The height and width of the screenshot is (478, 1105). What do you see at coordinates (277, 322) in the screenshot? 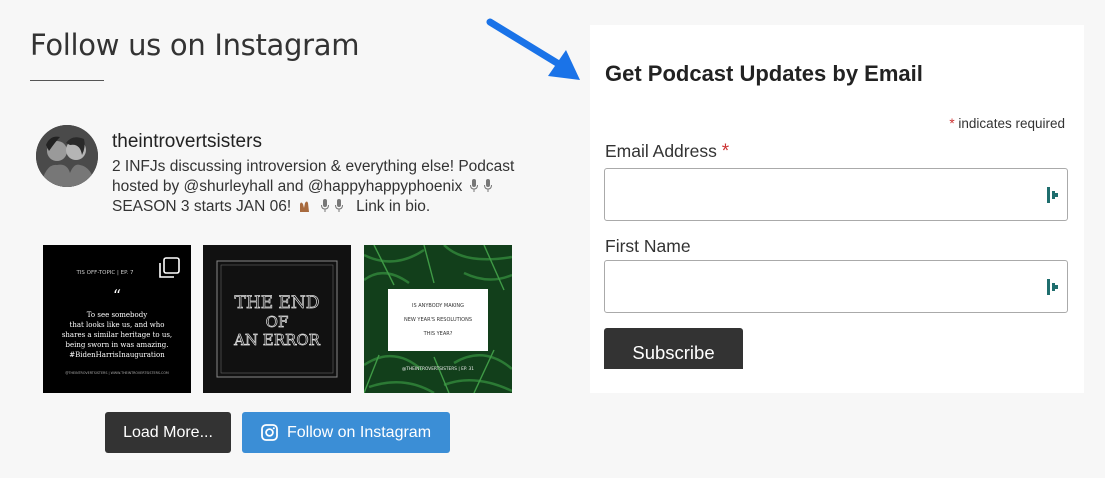
I see `post-2-line: OF` at bounding box center [277, 322].